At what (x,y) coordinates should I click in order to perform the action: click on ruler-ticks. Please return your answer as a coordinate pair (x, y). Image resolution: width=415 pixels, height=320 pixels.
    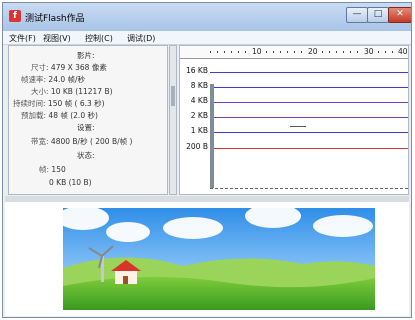
    Looking at the image, I should click on (301, 52).